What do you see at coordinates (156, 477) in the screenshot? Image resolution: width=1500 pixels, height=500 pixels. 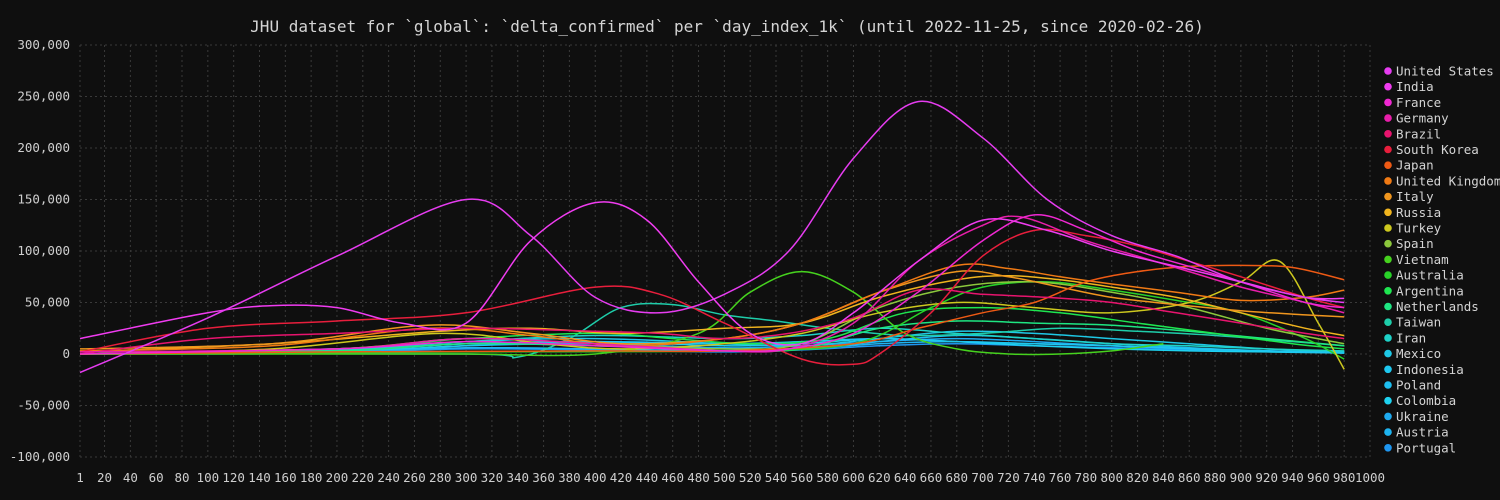 I see `x-tick-label: 60` at bounding box center [156, 477].